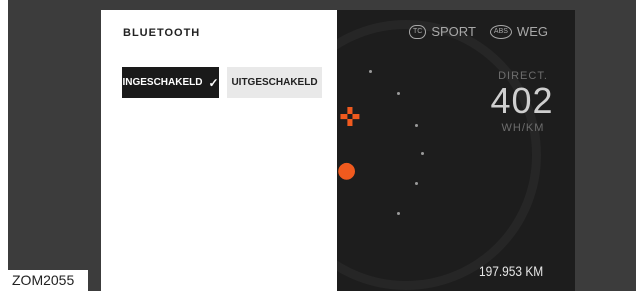 The height and width of the screenshot is (291, 644). What do you see at coordinates (48, 280) in the screenshot?
I see `figure-caption: ZOM2055` at bounding box center [48, 280].